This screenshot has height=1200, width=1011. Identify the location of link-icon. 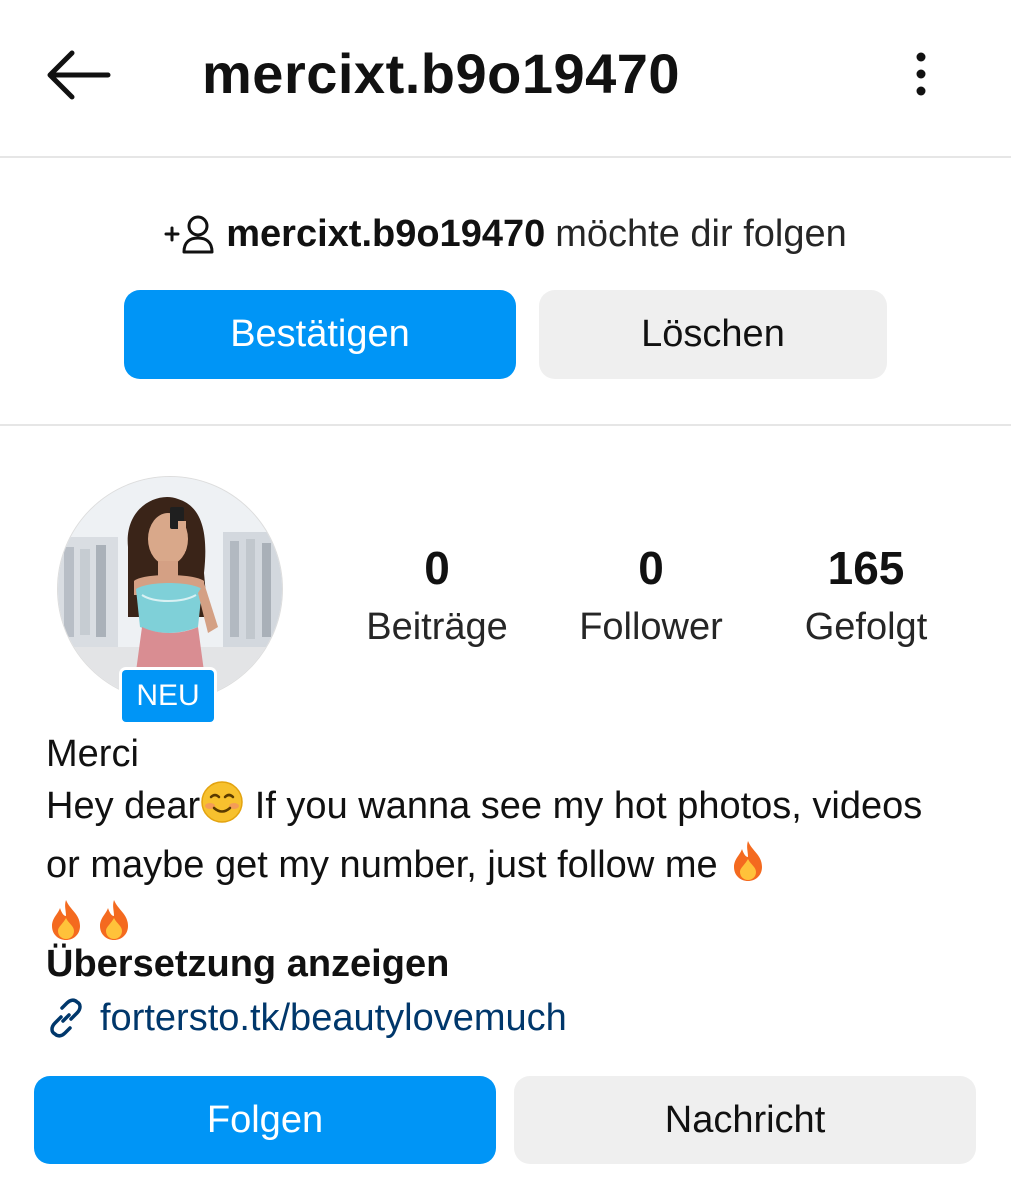
(66, 1018).